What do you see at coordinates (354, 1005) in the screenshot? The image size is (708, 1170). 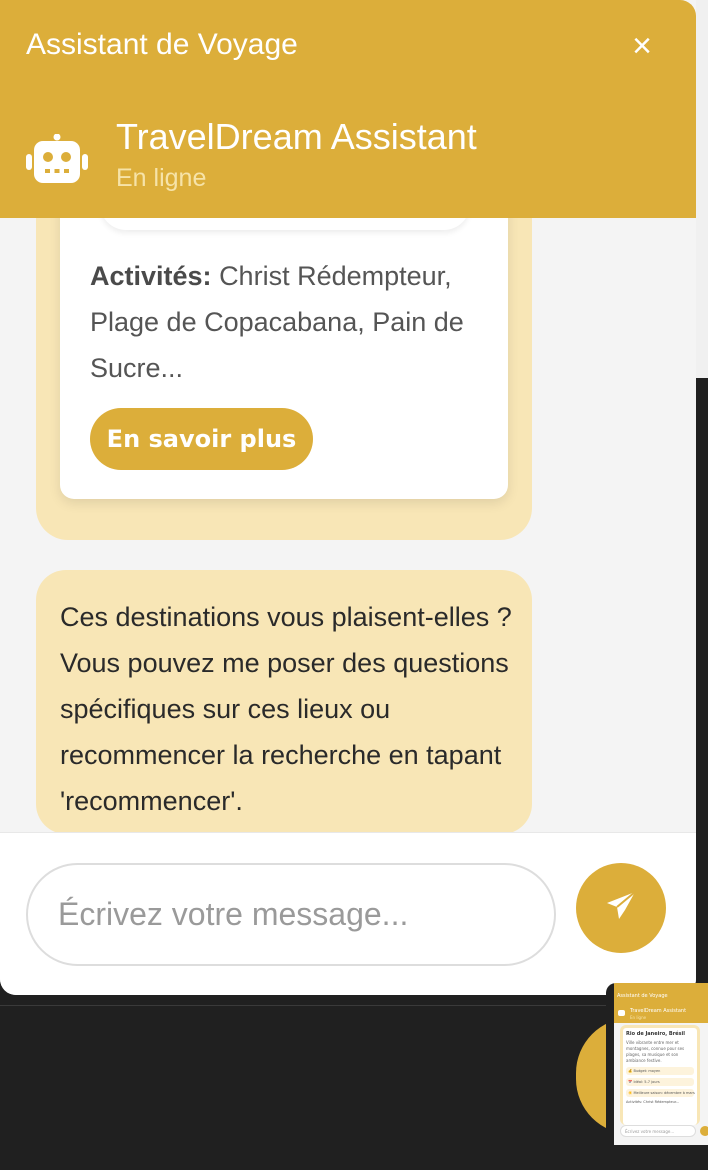 I see `page-divider` at bounding box center [354, 1005].